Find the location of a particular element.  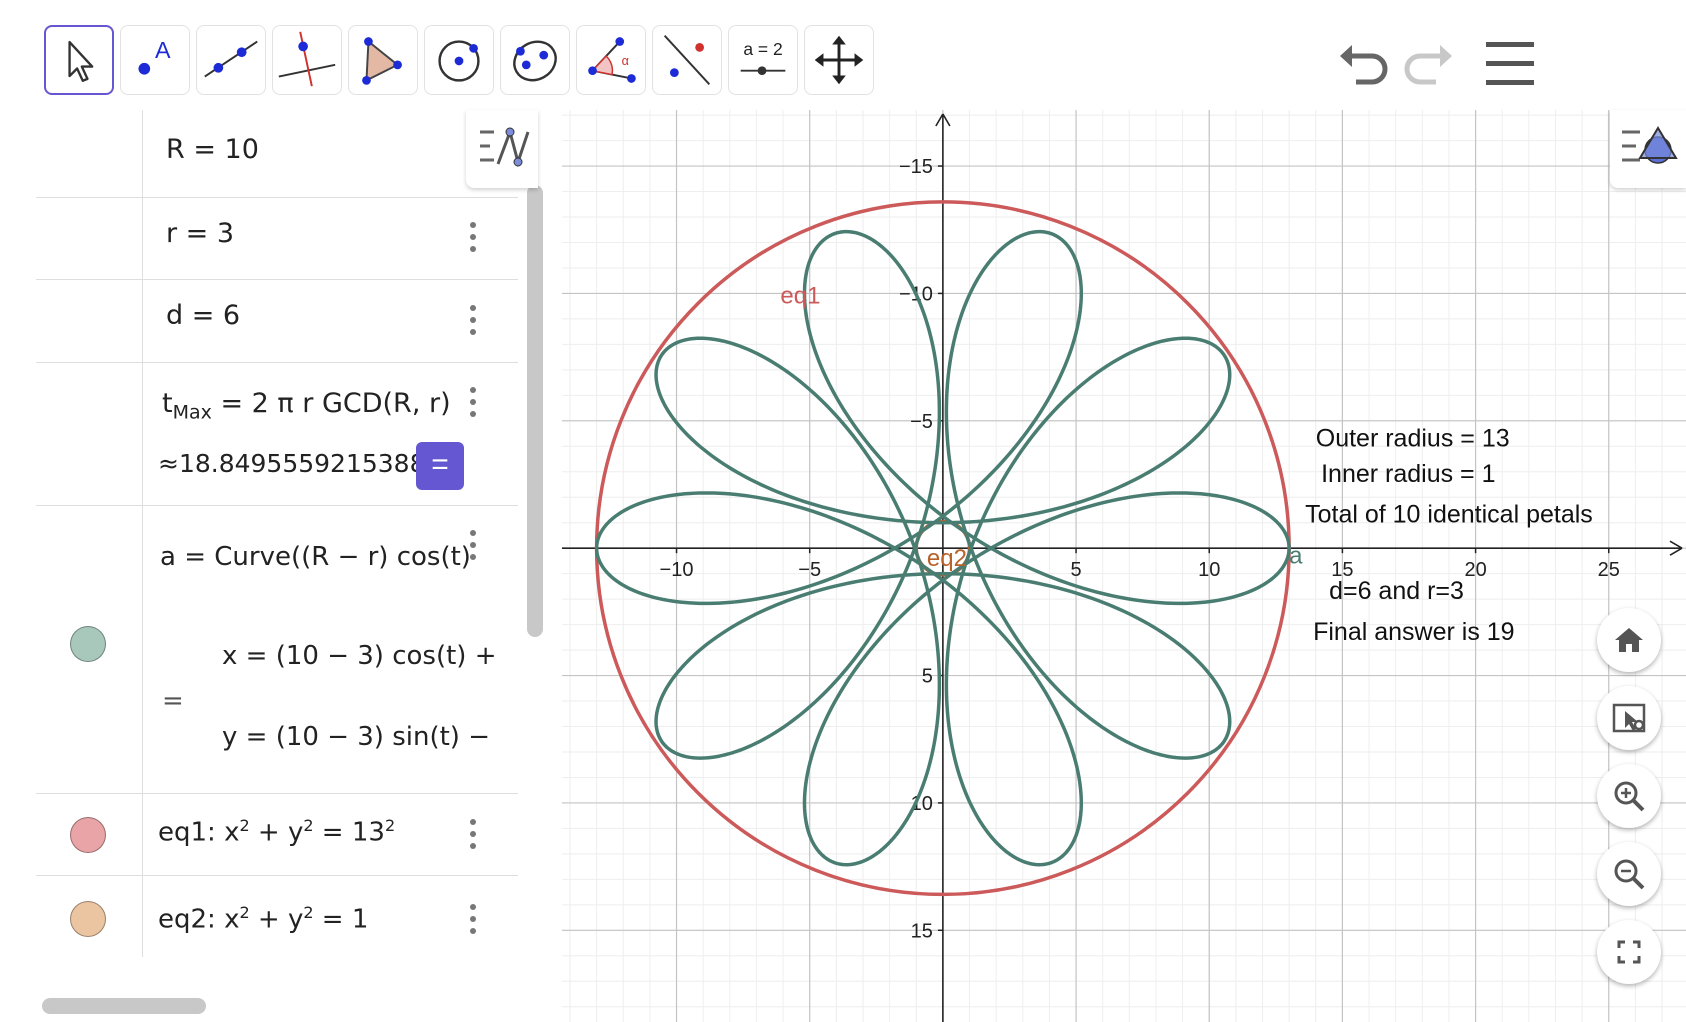

x-tick-label: 5 is located at coordinates (1075, 570).